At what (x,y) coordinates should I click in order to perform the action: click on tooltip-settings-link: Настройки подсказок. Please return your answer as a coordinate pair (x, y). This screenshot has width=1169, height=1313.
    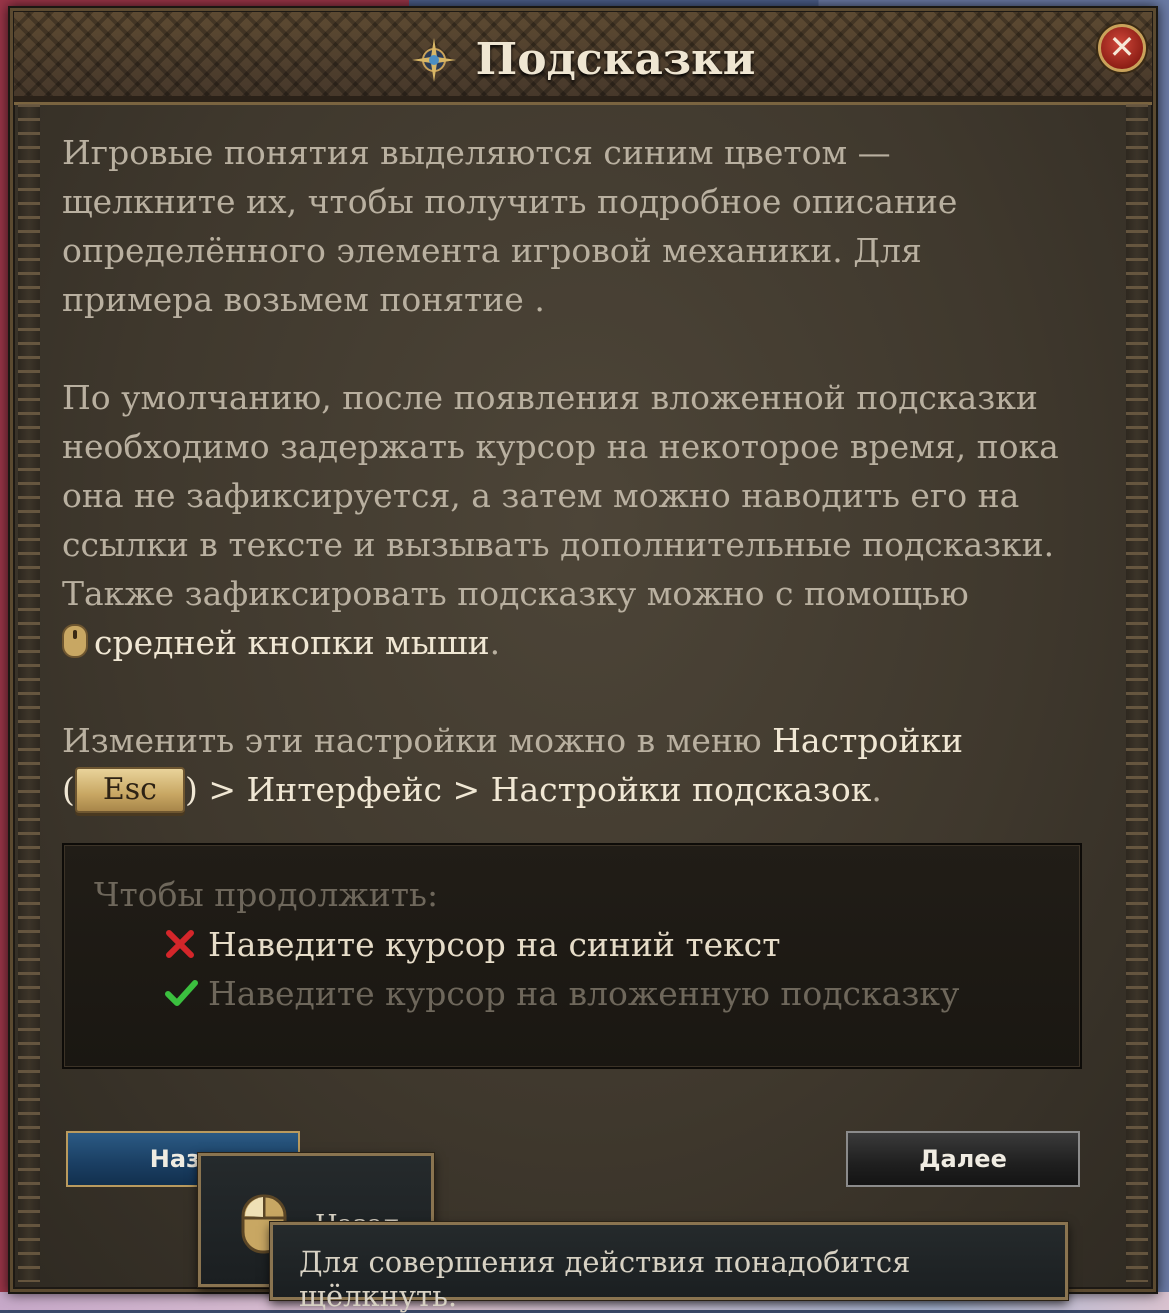
    Looking at the image, I should click on (681, 789).